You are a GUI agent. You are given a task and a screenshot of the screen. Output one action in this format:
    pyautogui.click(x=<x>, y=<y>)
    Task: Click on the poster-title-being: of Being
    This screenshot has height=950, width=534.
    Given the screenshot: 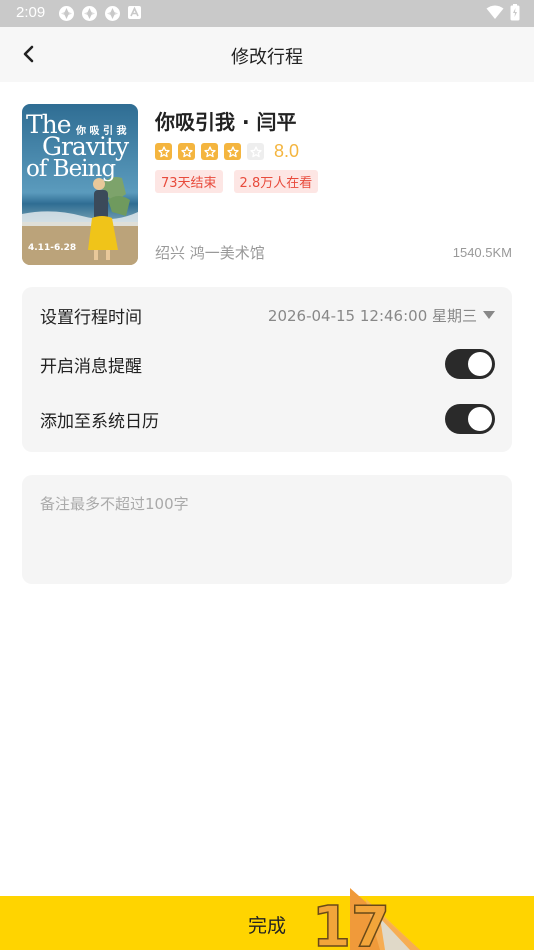 What is the action you would take?
    pyautogui.click(x=71, y=169)
    